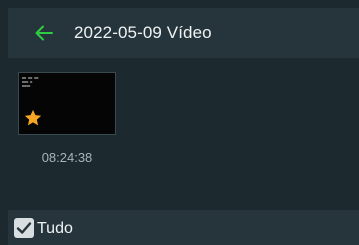 The image size is (359, 245). I want to click on checkbox-checked-icon, so click(24, 228).